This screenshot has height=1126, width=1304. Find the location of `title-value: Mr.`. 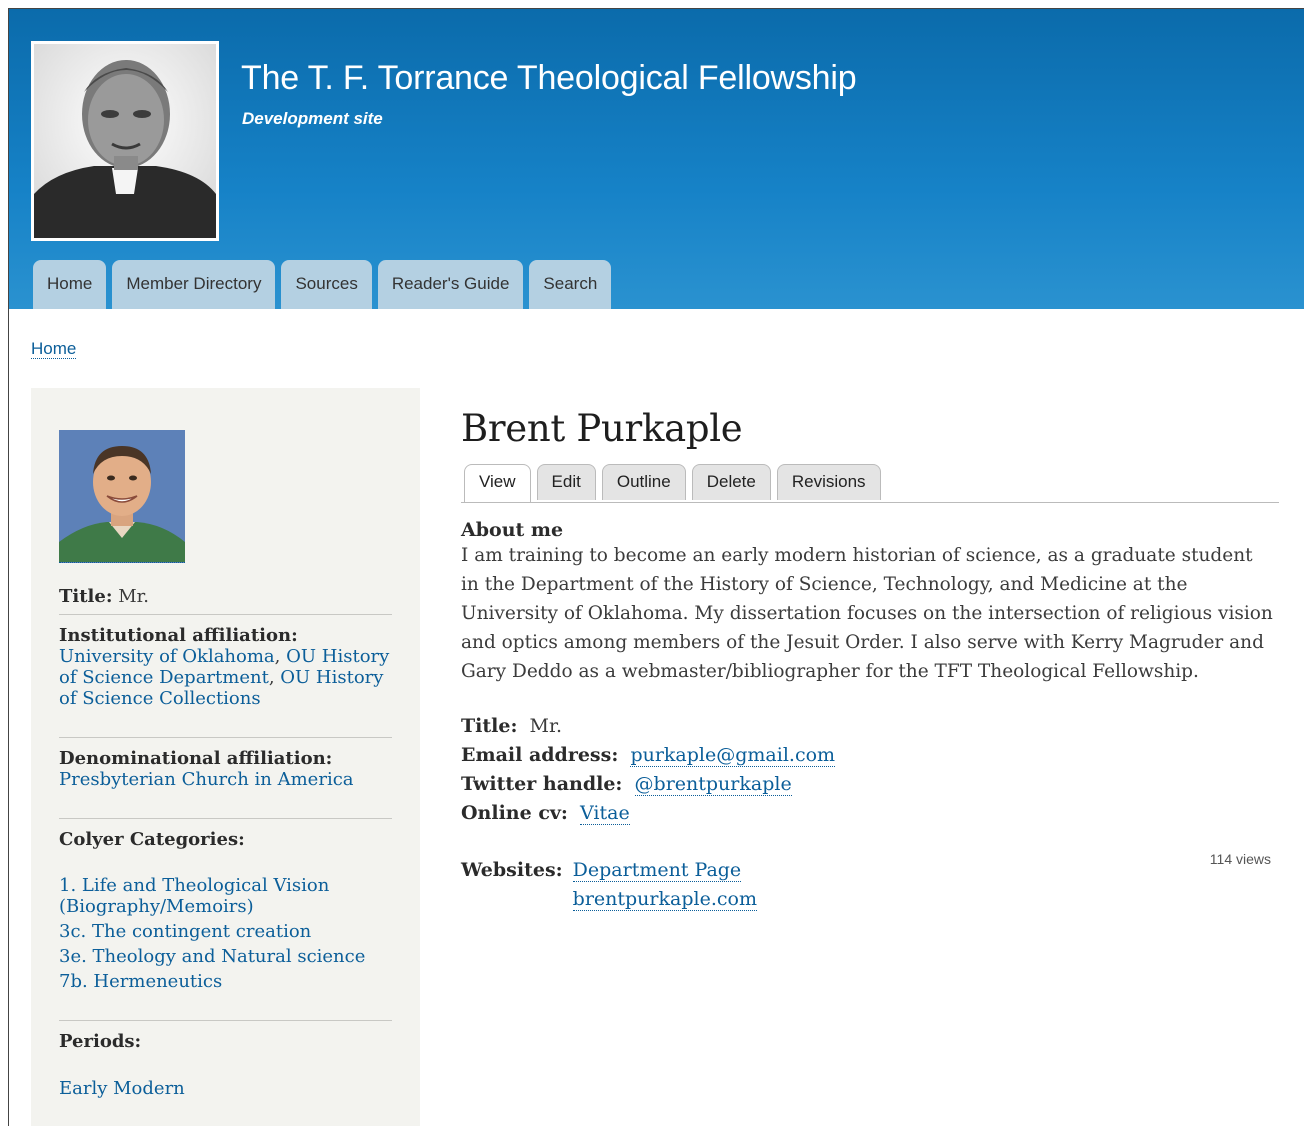

title-value: Mr. is located at coordinates (546, 726).